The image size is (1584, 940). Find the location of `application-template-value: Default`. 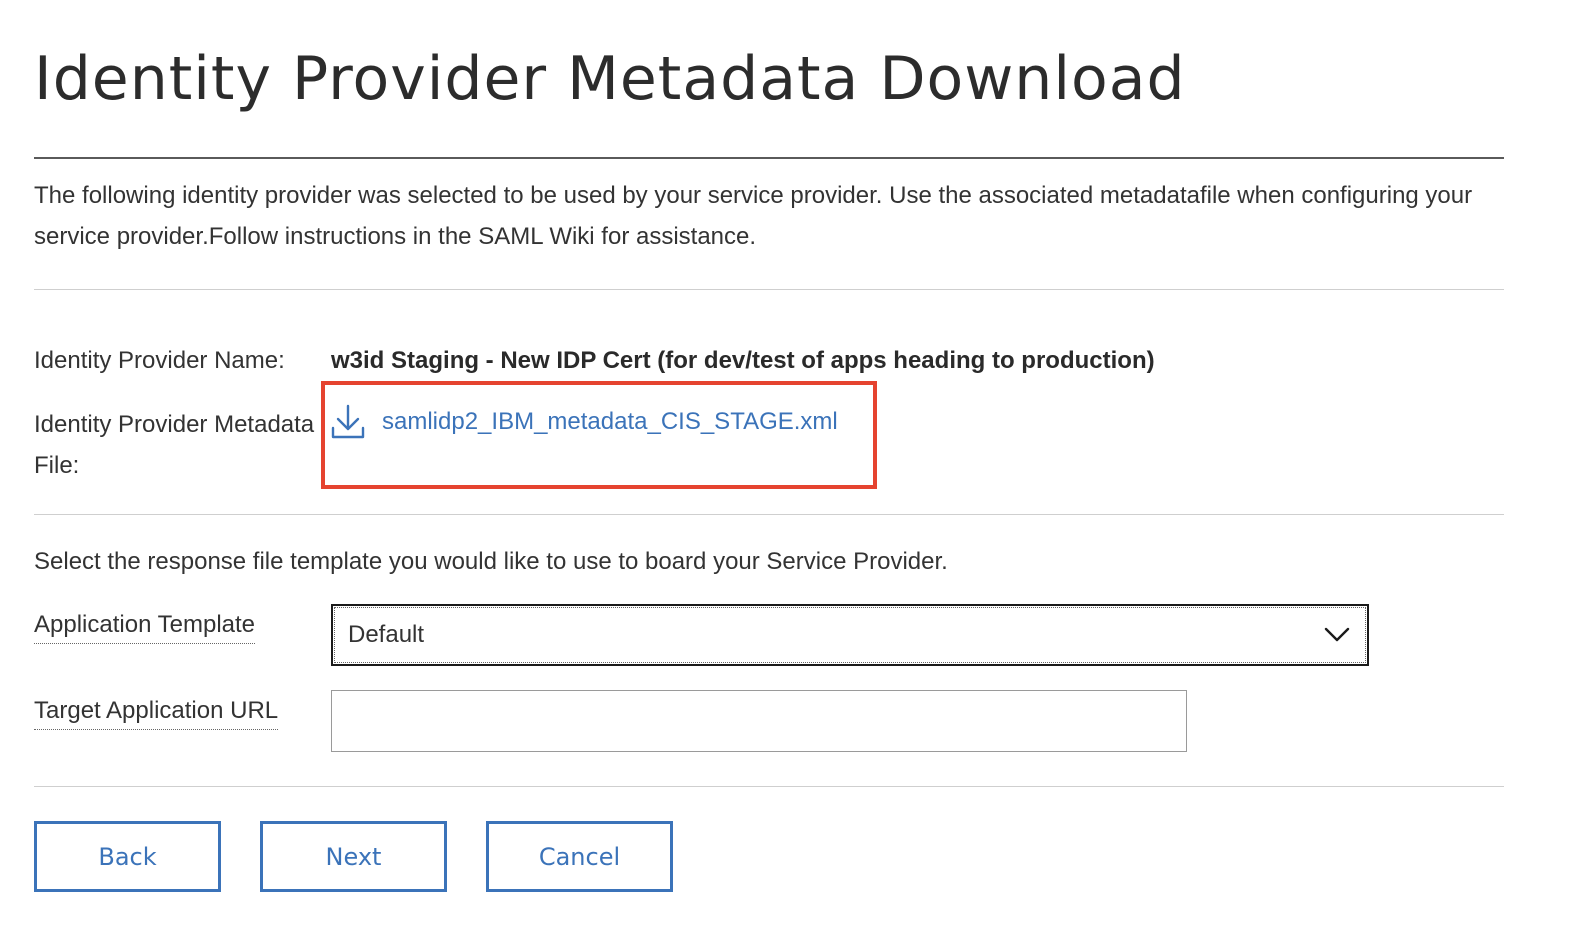

application-template-value: Default is located at coordinates (386, 634).